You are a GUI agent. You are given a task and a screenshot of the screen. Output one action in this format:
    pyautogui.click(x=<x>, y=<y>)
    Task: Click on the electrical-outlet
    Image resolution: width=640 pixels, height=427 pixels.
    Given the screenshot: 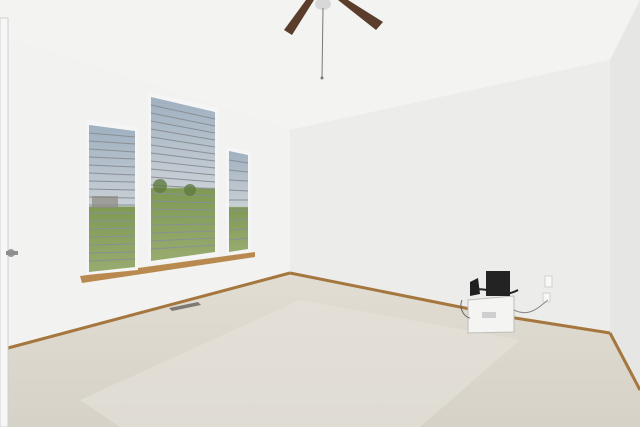 What is the action you would take?
    pyautogui.click(x=548, y=281)
    